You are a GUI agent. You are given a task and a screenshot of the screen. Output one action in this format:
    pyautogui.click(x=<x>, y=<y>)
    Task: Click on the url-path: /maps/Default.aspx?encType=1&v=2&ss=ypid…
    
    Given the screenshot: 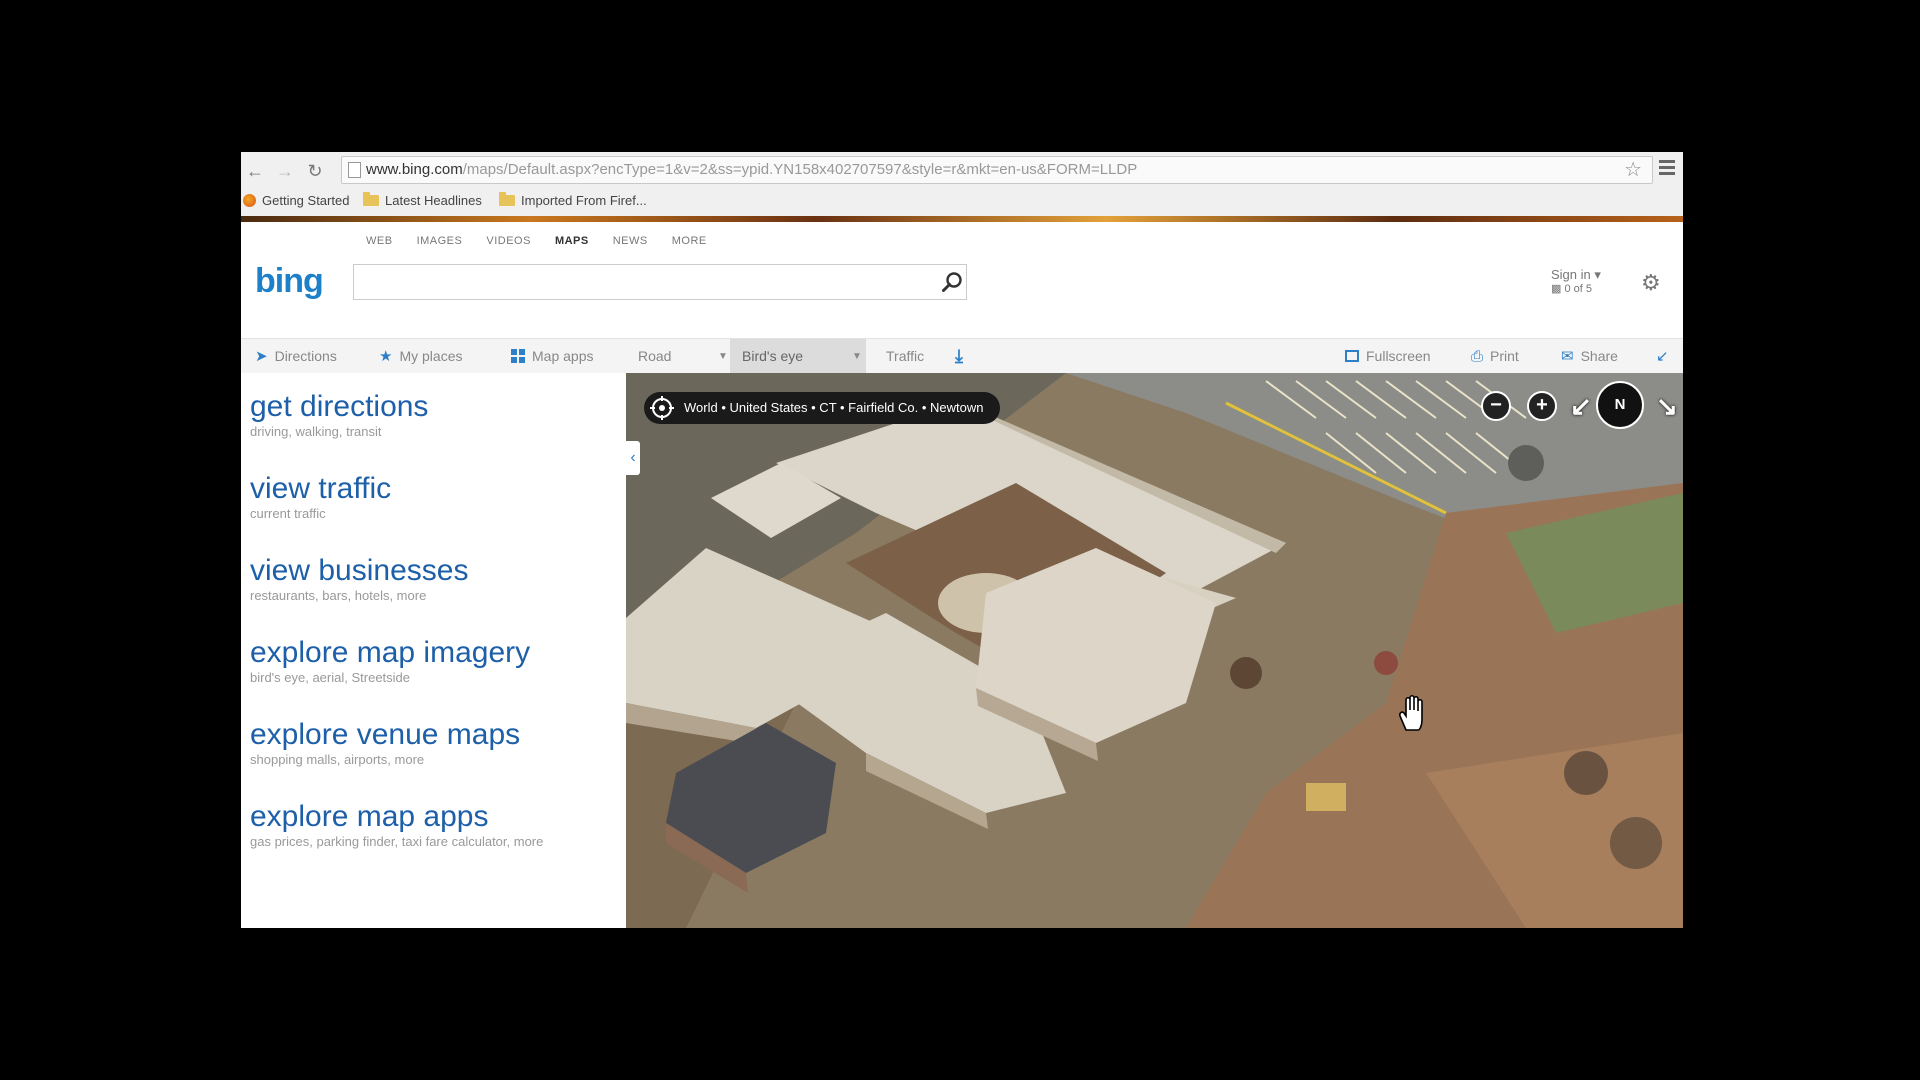 What is the action you would take?
    pyautogui.click(x=800, y=169)
    